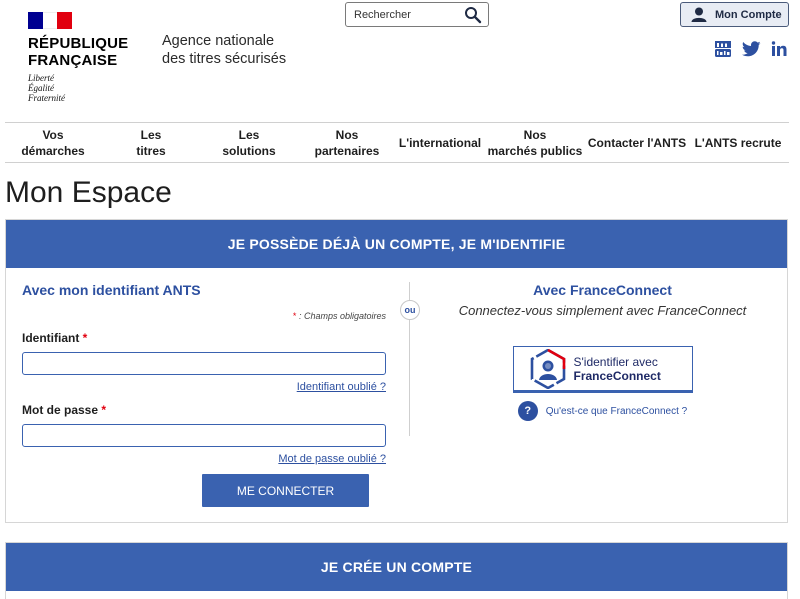 The image size is (800, 599). Describe the element at coordinates (204, 387) in the screenshot. I see `identifiant-forgot-link: Identifiant oublié ?` at that location.